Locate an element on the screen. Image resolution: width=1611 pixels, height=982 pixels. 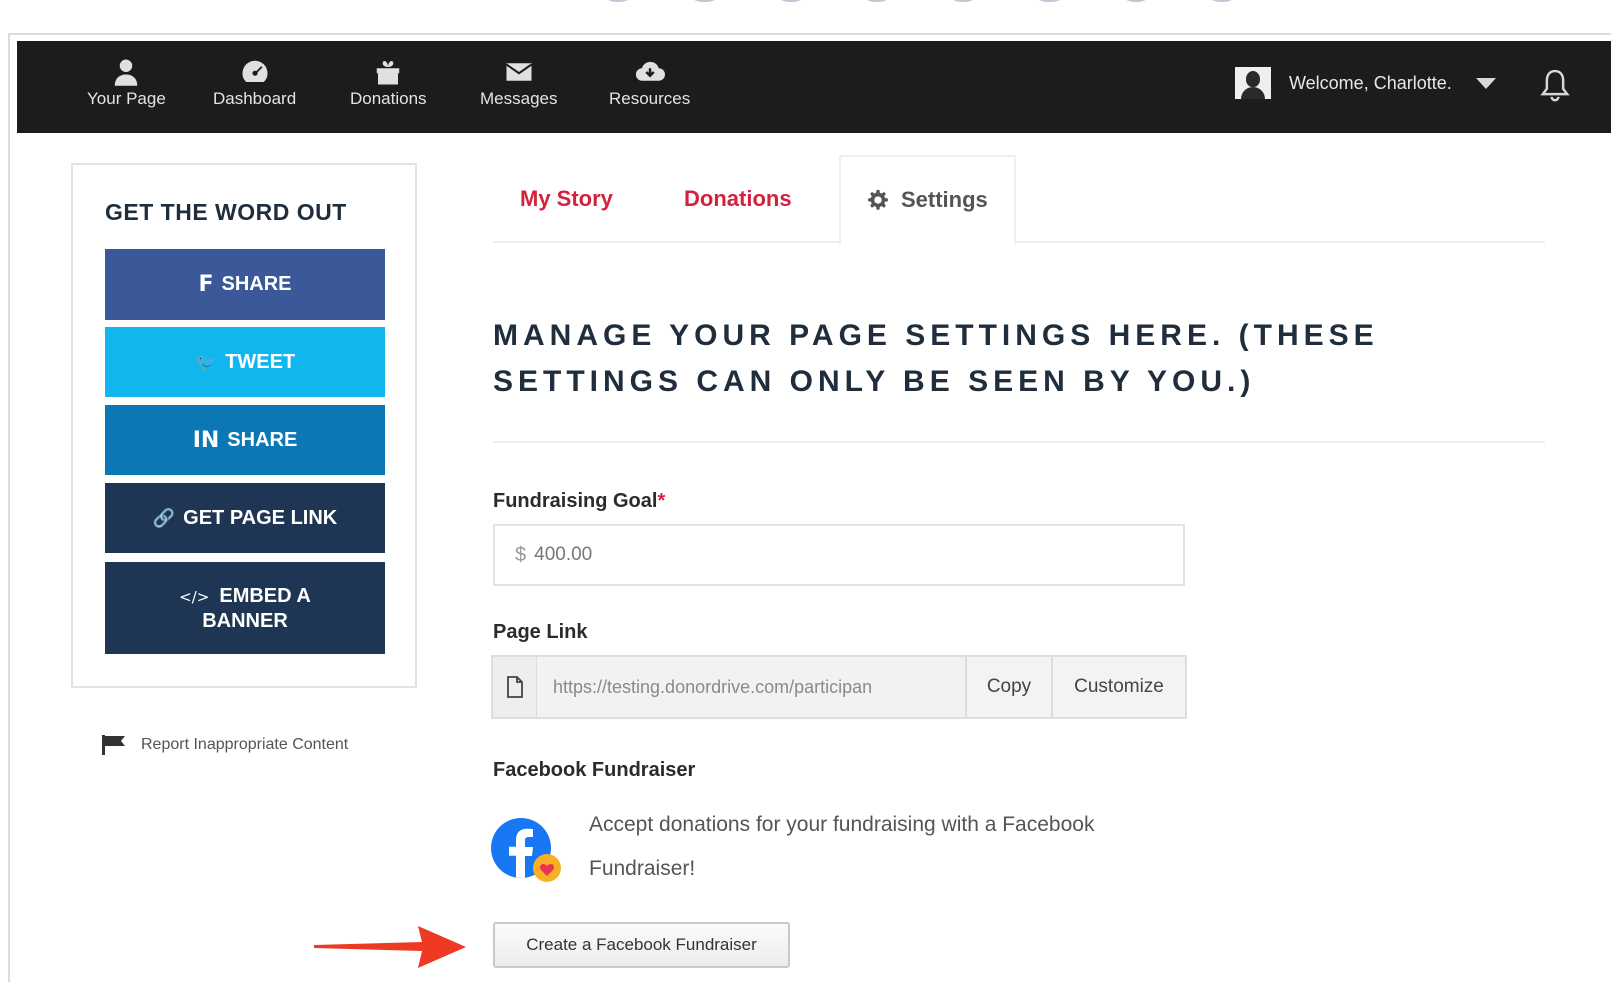
gift-icon is located at coordinates (388, 73).